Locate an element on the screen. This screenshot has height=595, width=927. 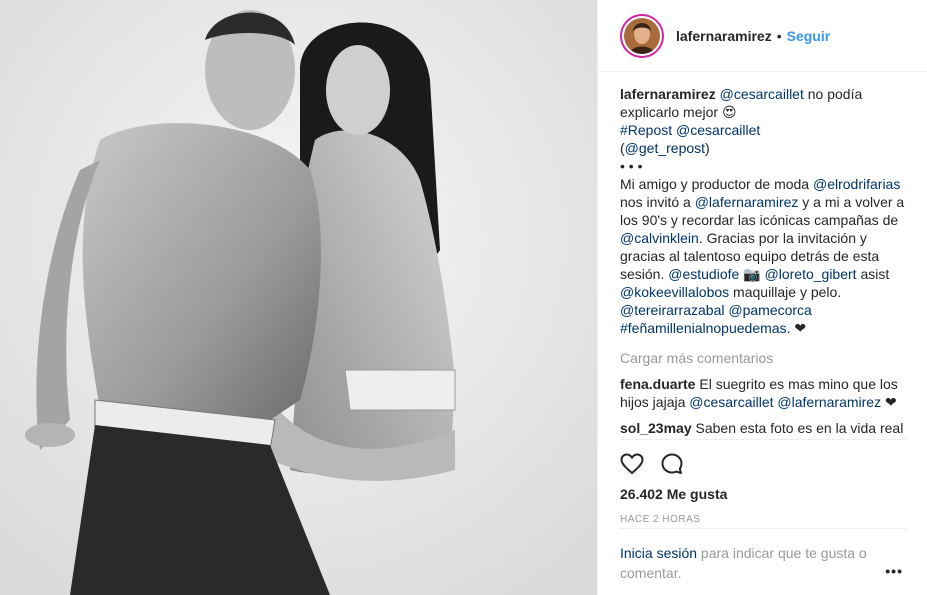
hashtag-link: #Repost is located at coordinates (646, 130).